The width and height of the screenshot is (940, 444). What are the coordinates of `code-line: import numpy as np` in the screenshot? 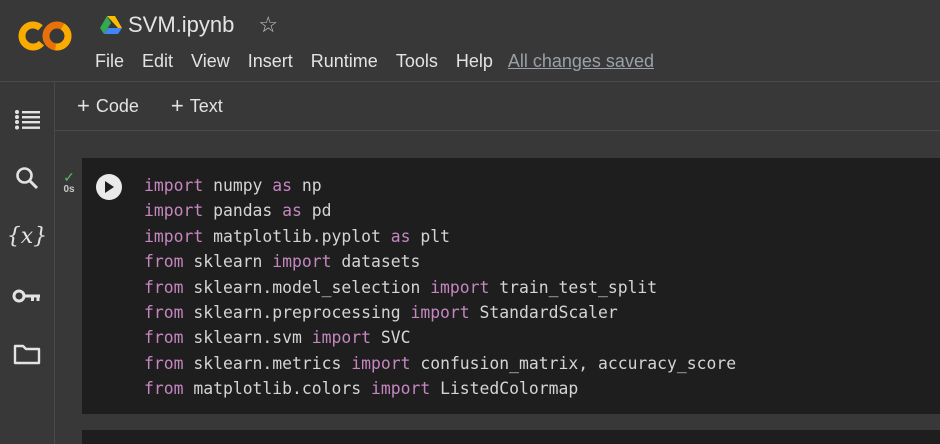 It's located at (440, 185).